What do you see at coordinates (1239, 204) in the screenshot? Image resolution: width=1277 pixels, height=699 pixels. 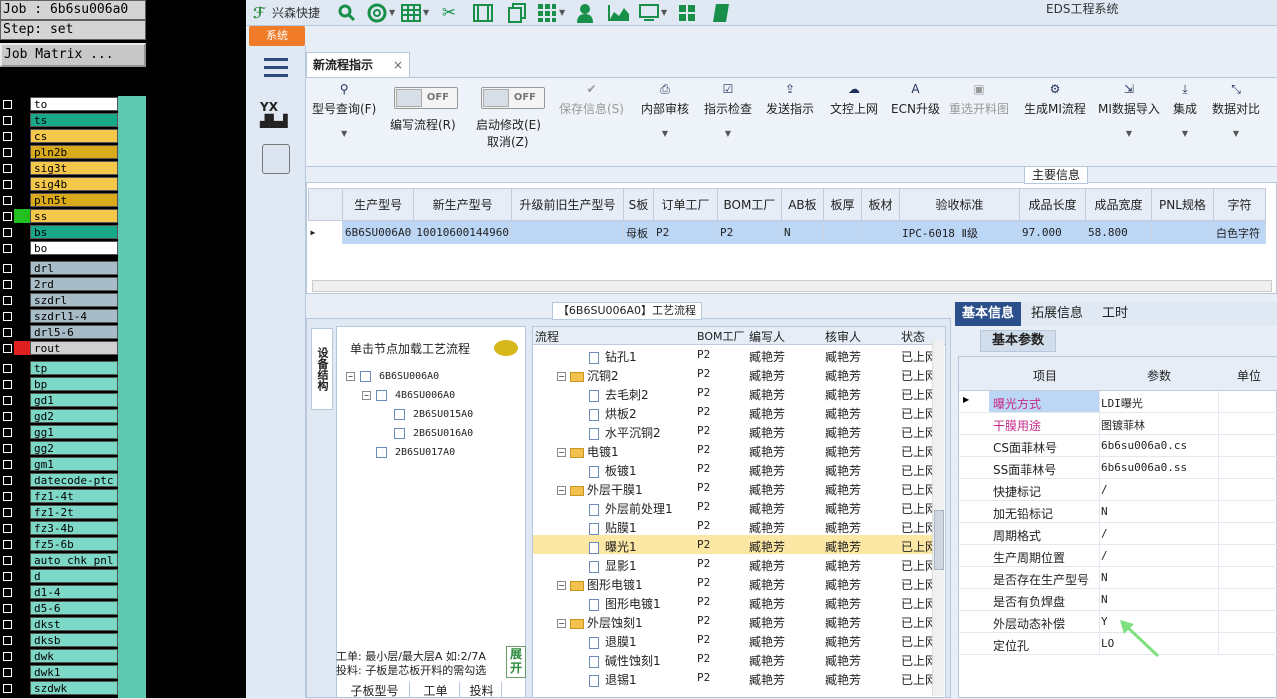 I see `col-header: 字符` at bounding box center [1239, 204].